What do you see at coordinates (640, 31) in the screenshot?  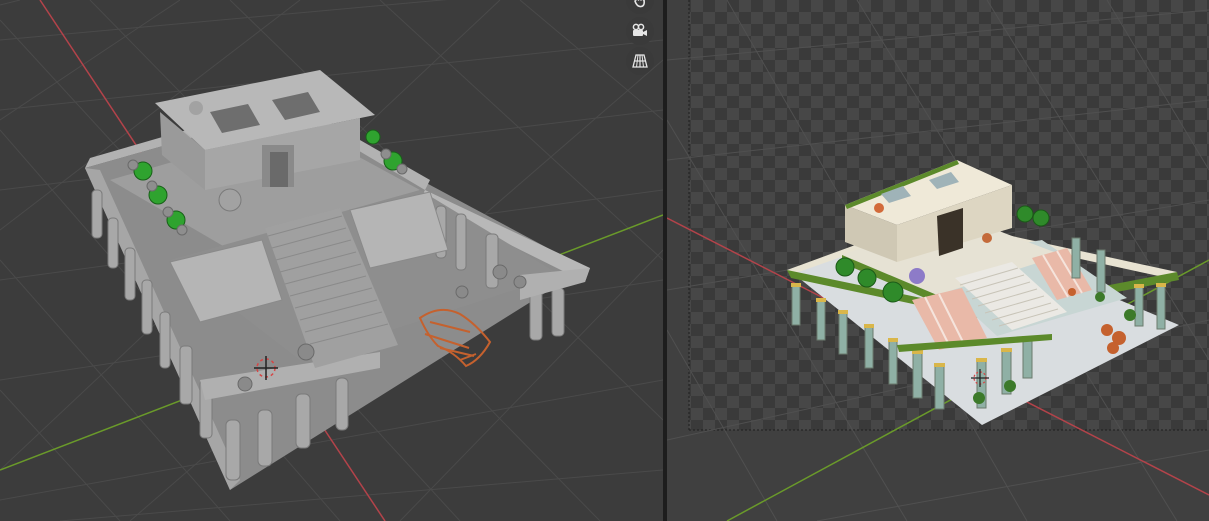 I see `camera-icon` at bounding box center [640, 31].